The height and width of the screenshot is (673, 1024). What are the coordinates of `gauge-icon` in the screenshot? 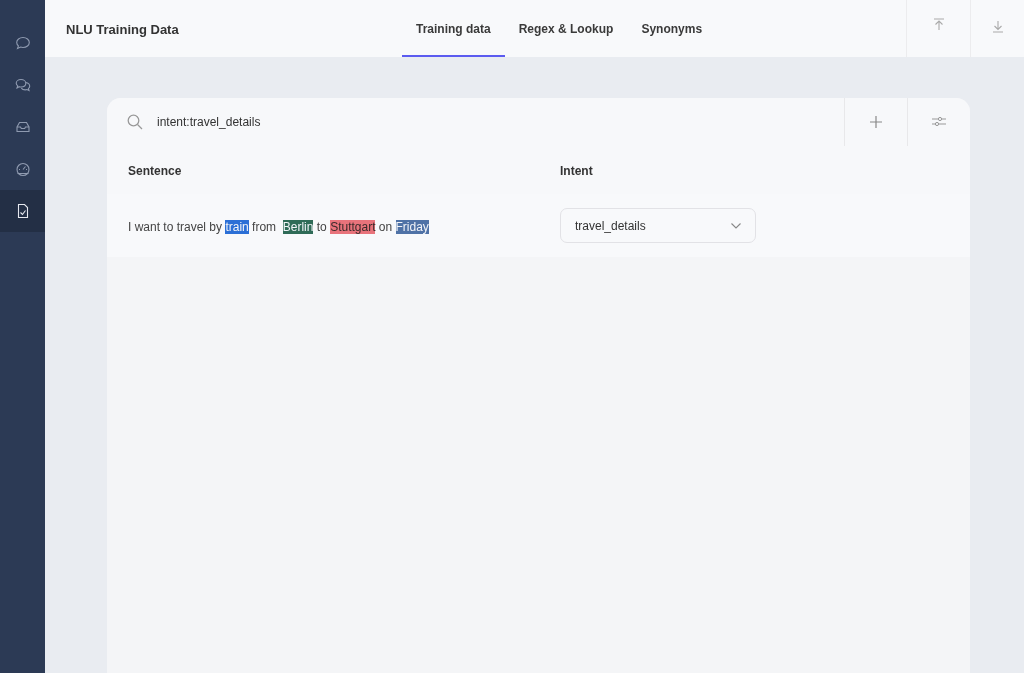 It's located at (22, 169).